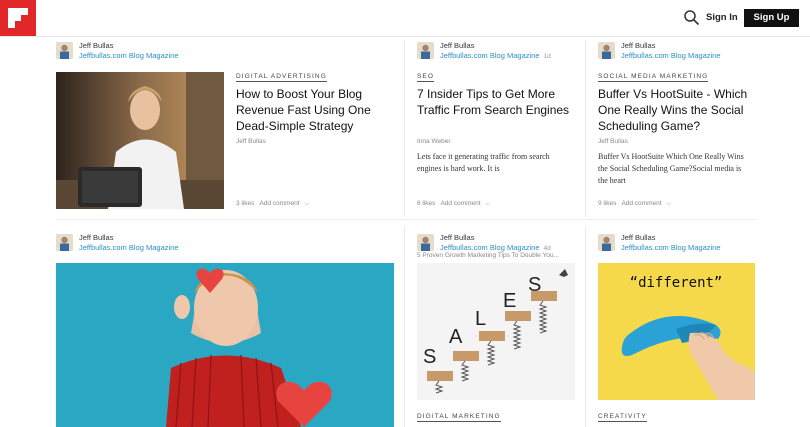 The height and width of the screenshot is (427, 810). I want to click on post-time: 4d, so click(547, 248).